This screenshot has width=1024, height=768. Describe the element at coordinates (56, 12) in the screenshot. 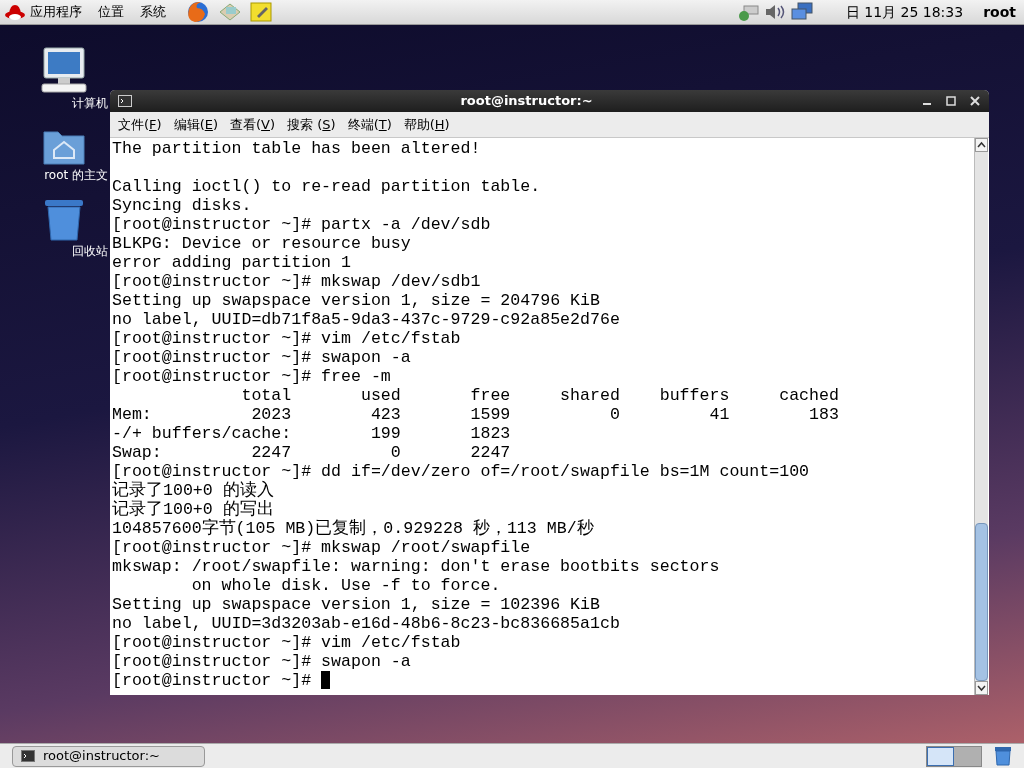

I see `panel-menu: 应用程序` at that location.